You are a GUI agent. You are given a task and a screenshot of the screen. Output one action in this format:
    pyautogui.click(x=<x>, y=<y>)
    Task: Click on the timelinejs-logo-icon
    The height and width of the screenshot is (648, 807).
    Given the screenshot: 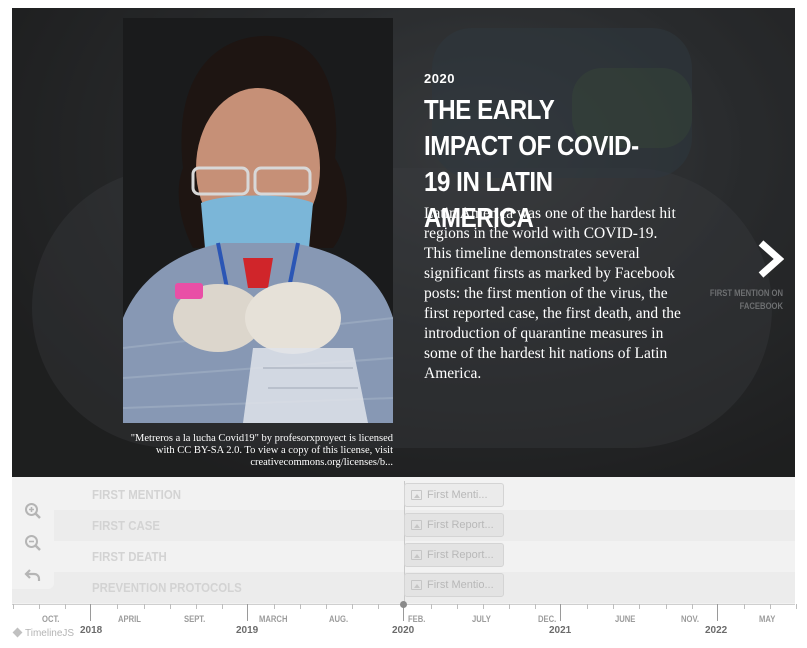 What is the action you would take?
    pyautogui.click(x=17, y=632)
    